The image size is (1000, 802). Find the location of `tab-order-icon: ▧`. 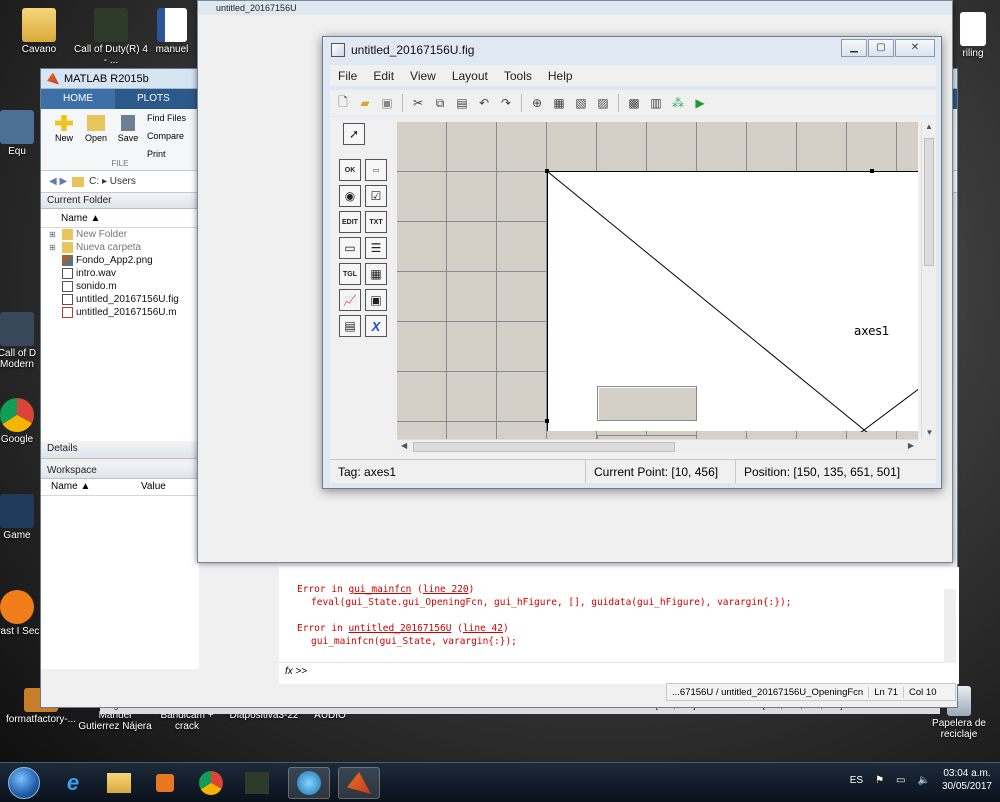

tab-order-icon: ▧ is located at coordinates (581, 103).